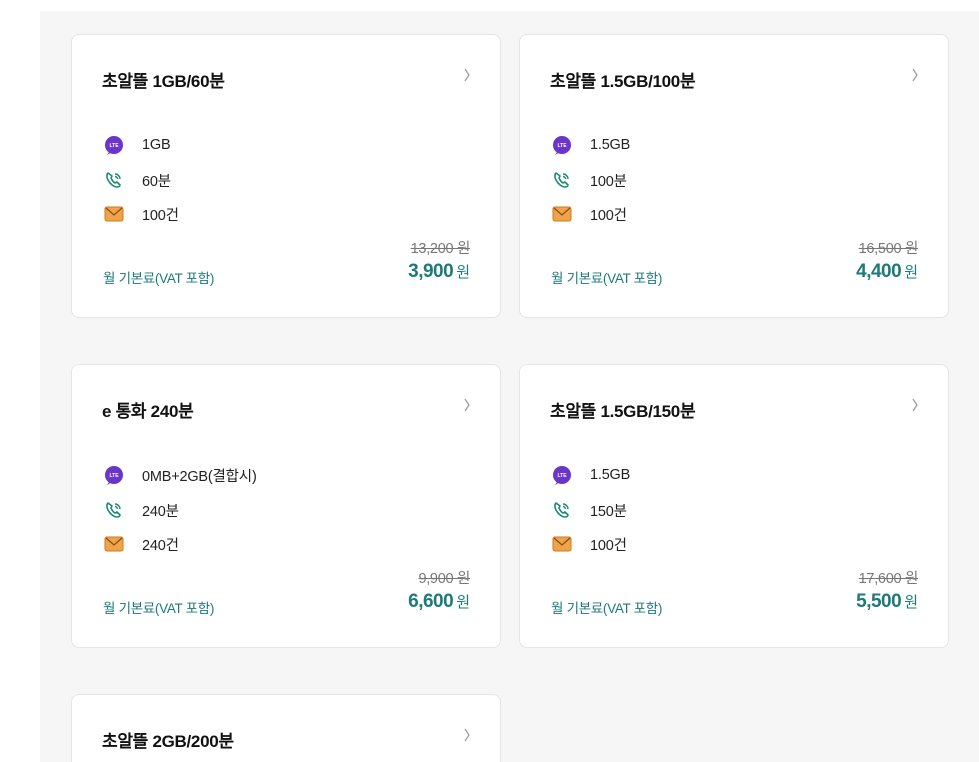 The height and width of the screenshot is (762, 979). I want to click on plan-voice-row: 240분, so click(141, 510).